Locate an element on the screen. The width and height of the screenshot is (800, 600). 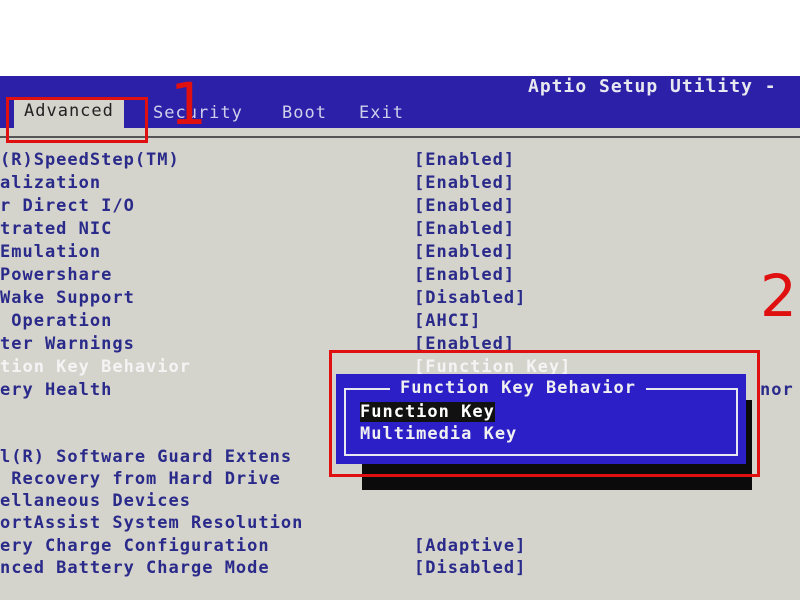
setting-label: ter Warnings is located at coordinates (67, 344).